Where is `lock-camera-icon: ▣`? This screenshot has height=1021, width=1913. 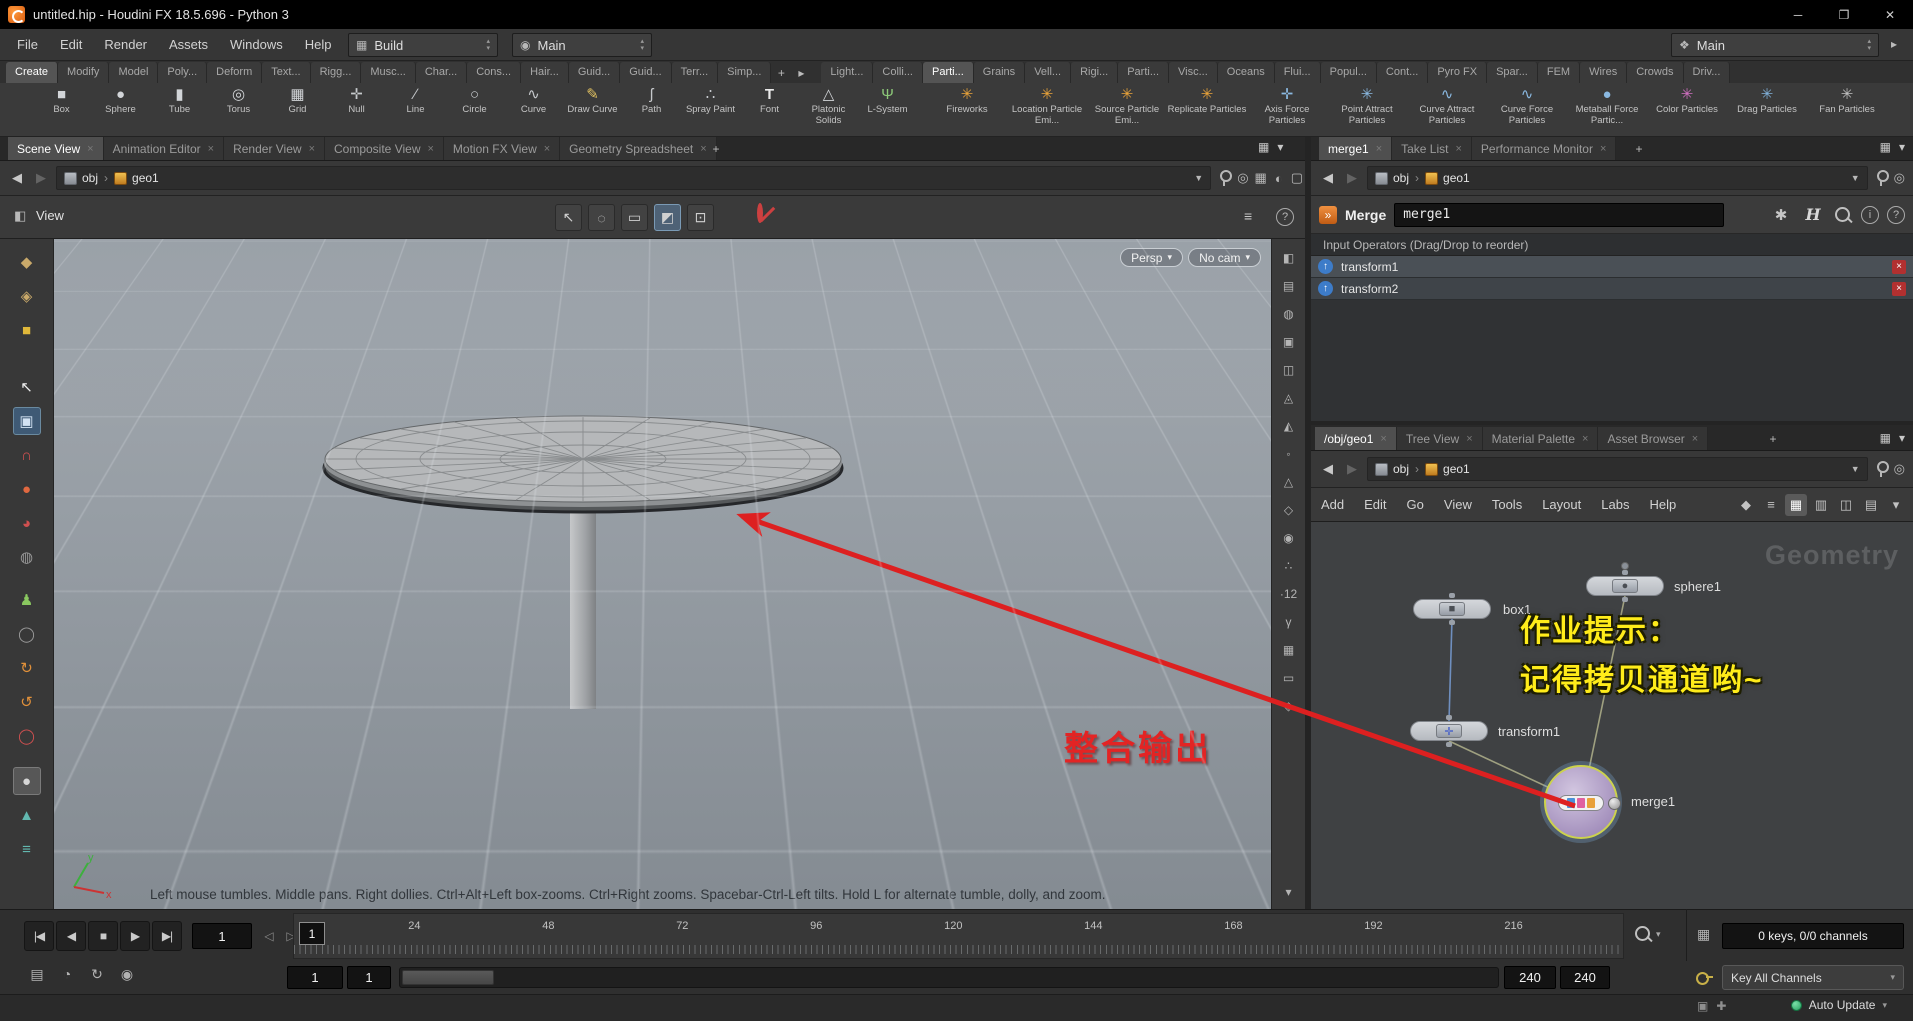
lock-camera-icon: ▣ is located at coordinates (1289, 342).